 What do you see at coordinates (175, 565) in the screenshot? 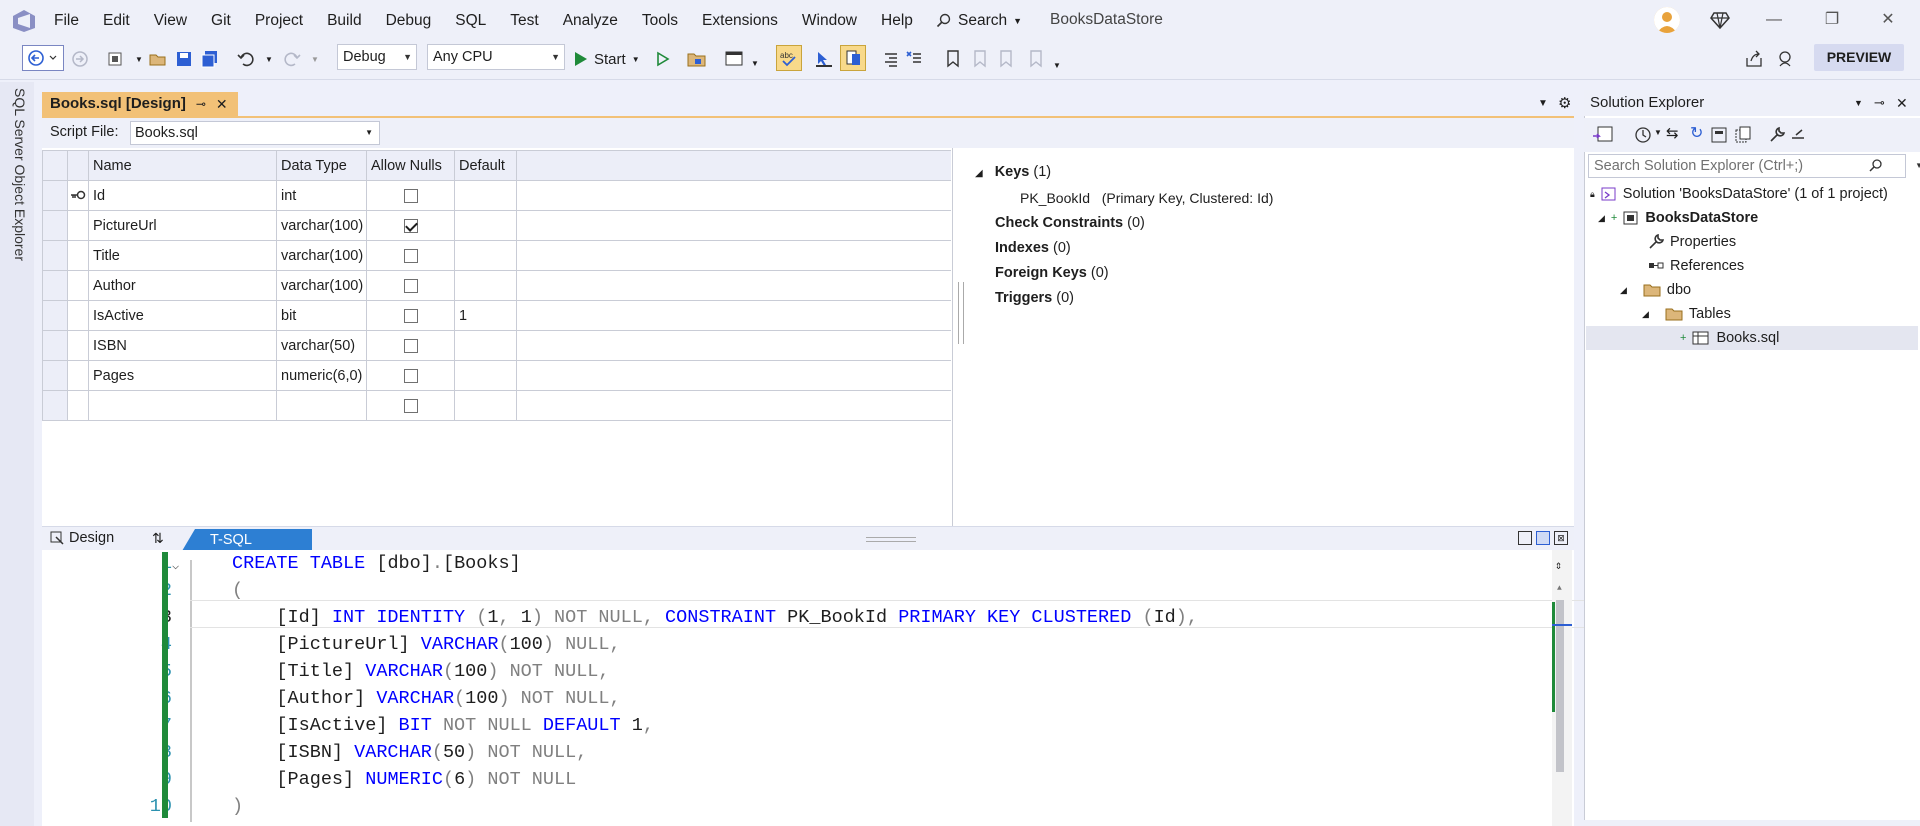
I see `collapse-region-icon: ⌵` at bounding box center [175, 565].